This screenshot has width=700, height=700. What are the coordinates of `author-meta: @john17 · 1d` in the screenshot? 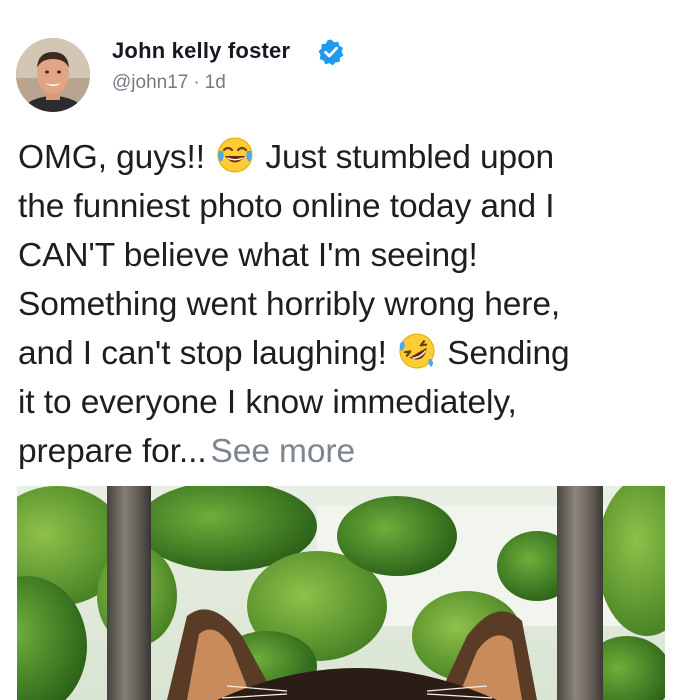 It's located at (169, 83).